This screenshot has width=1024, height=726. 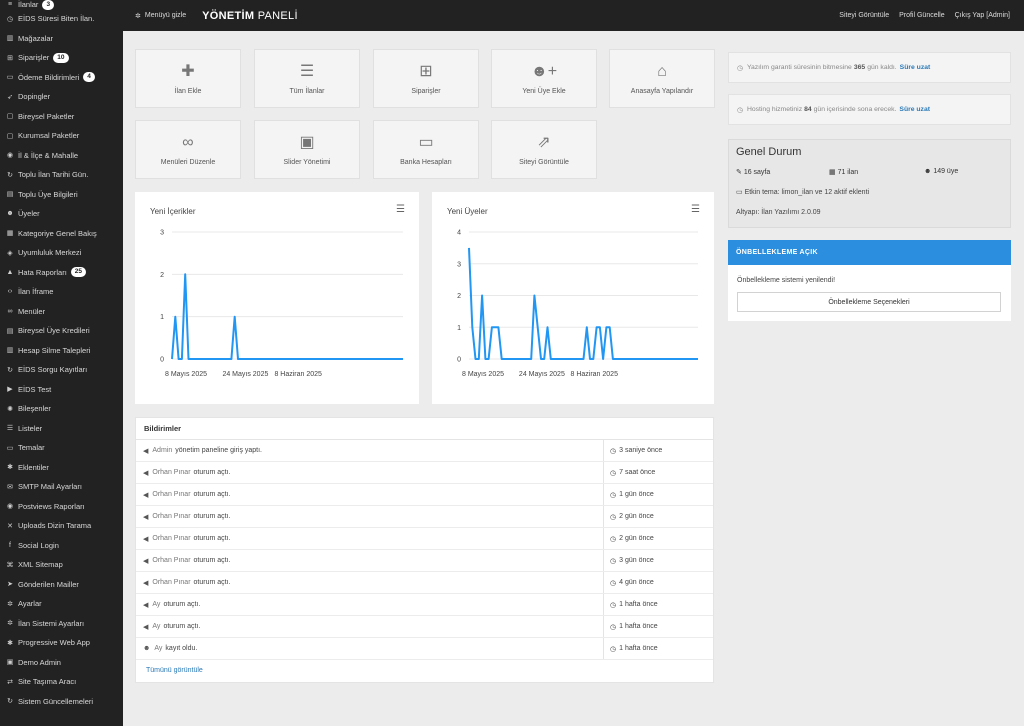 What do you see at coordinates (426, 149) in the screenshot?
I see `quick-tile: ▭ Banka Hesapları` at bounding box center [426, 149].